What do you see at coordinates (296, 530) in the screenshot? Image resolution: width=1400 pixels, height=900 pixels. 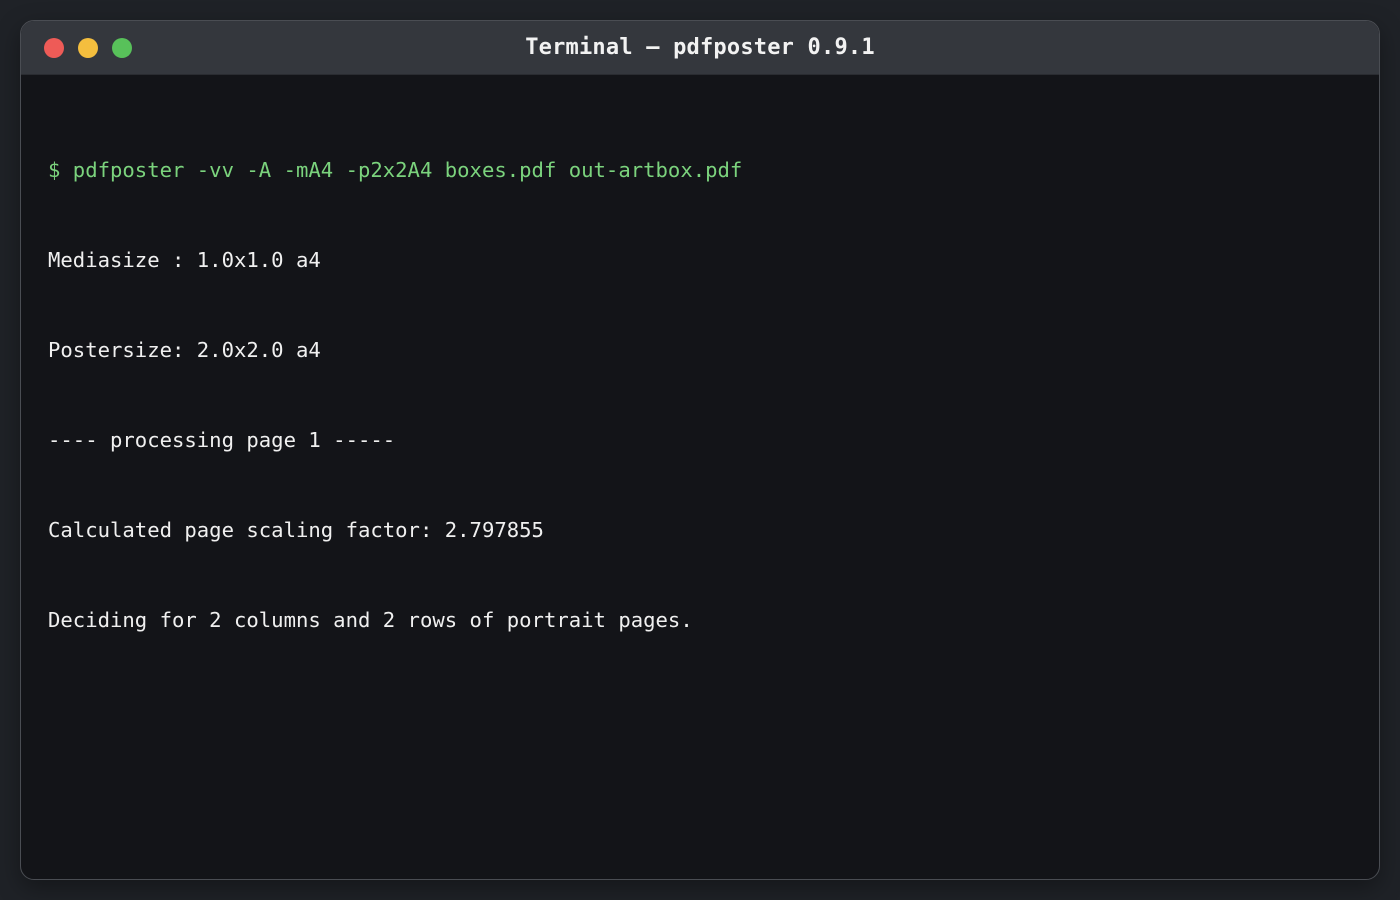 I see `output-line-scaling-factor: Calculated page scaling factor: 2.797855` at bounding box center [296, 530].